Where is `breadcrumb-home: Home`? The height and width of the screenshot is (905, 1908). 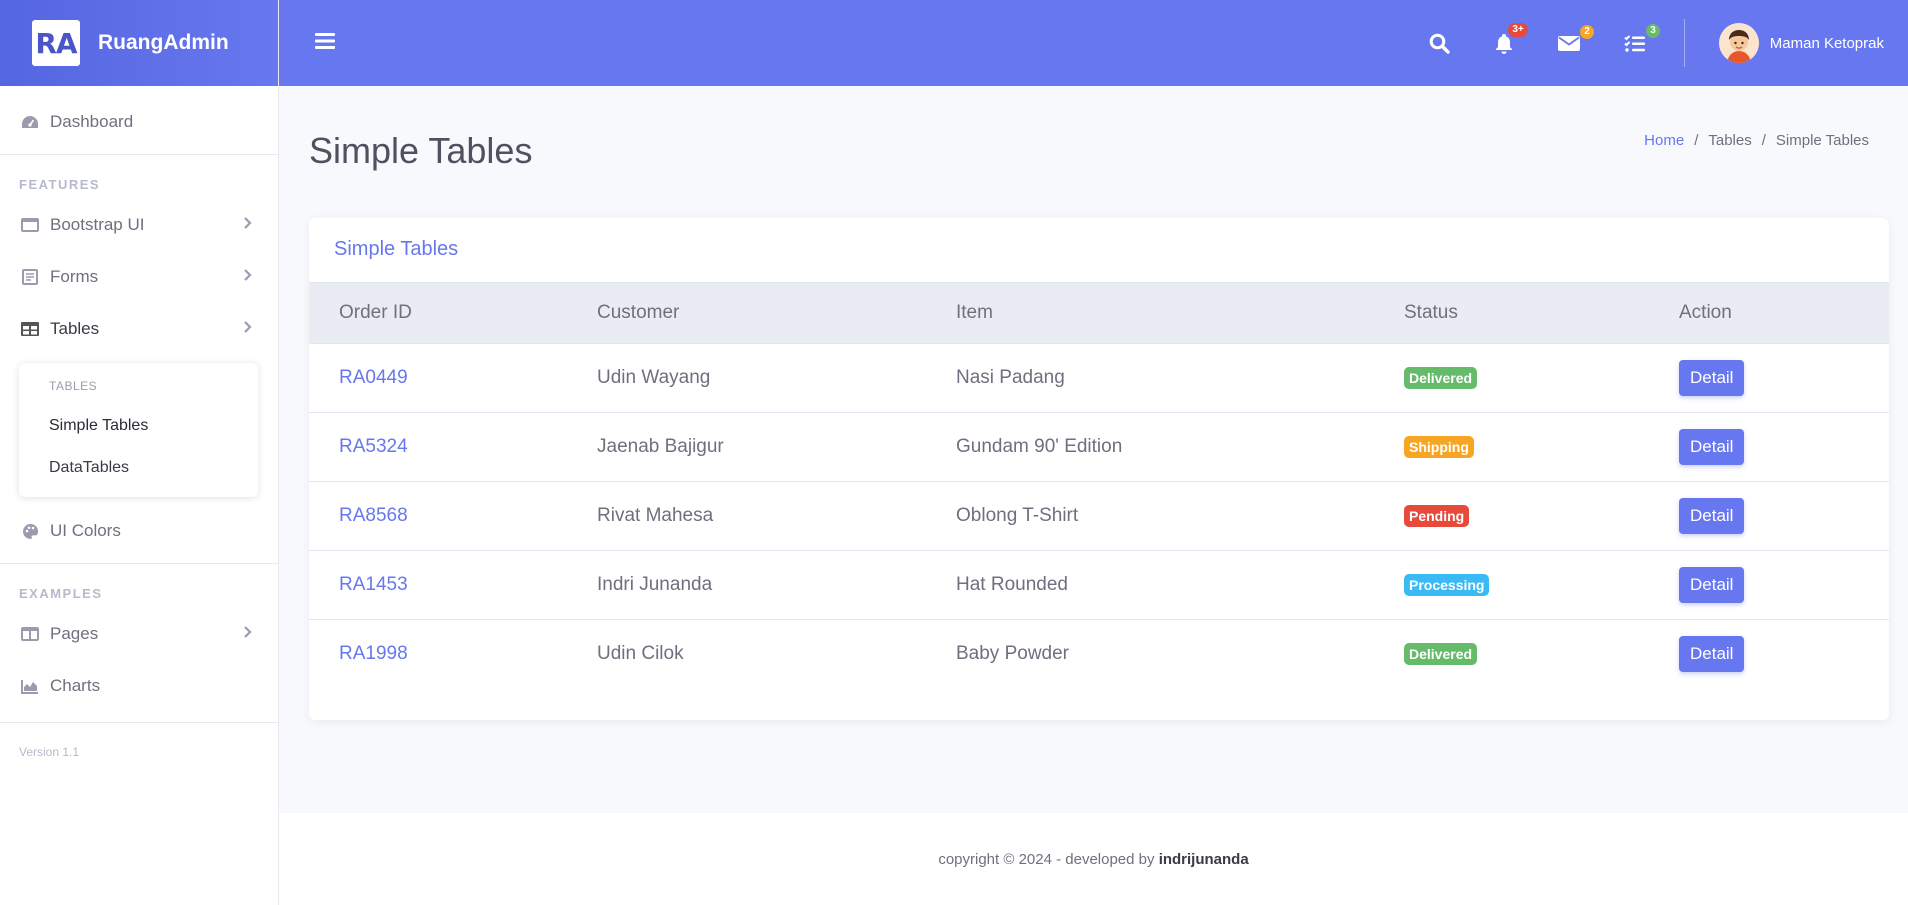
breadcrumb-home: Home is located at coordinates (1664, 140).